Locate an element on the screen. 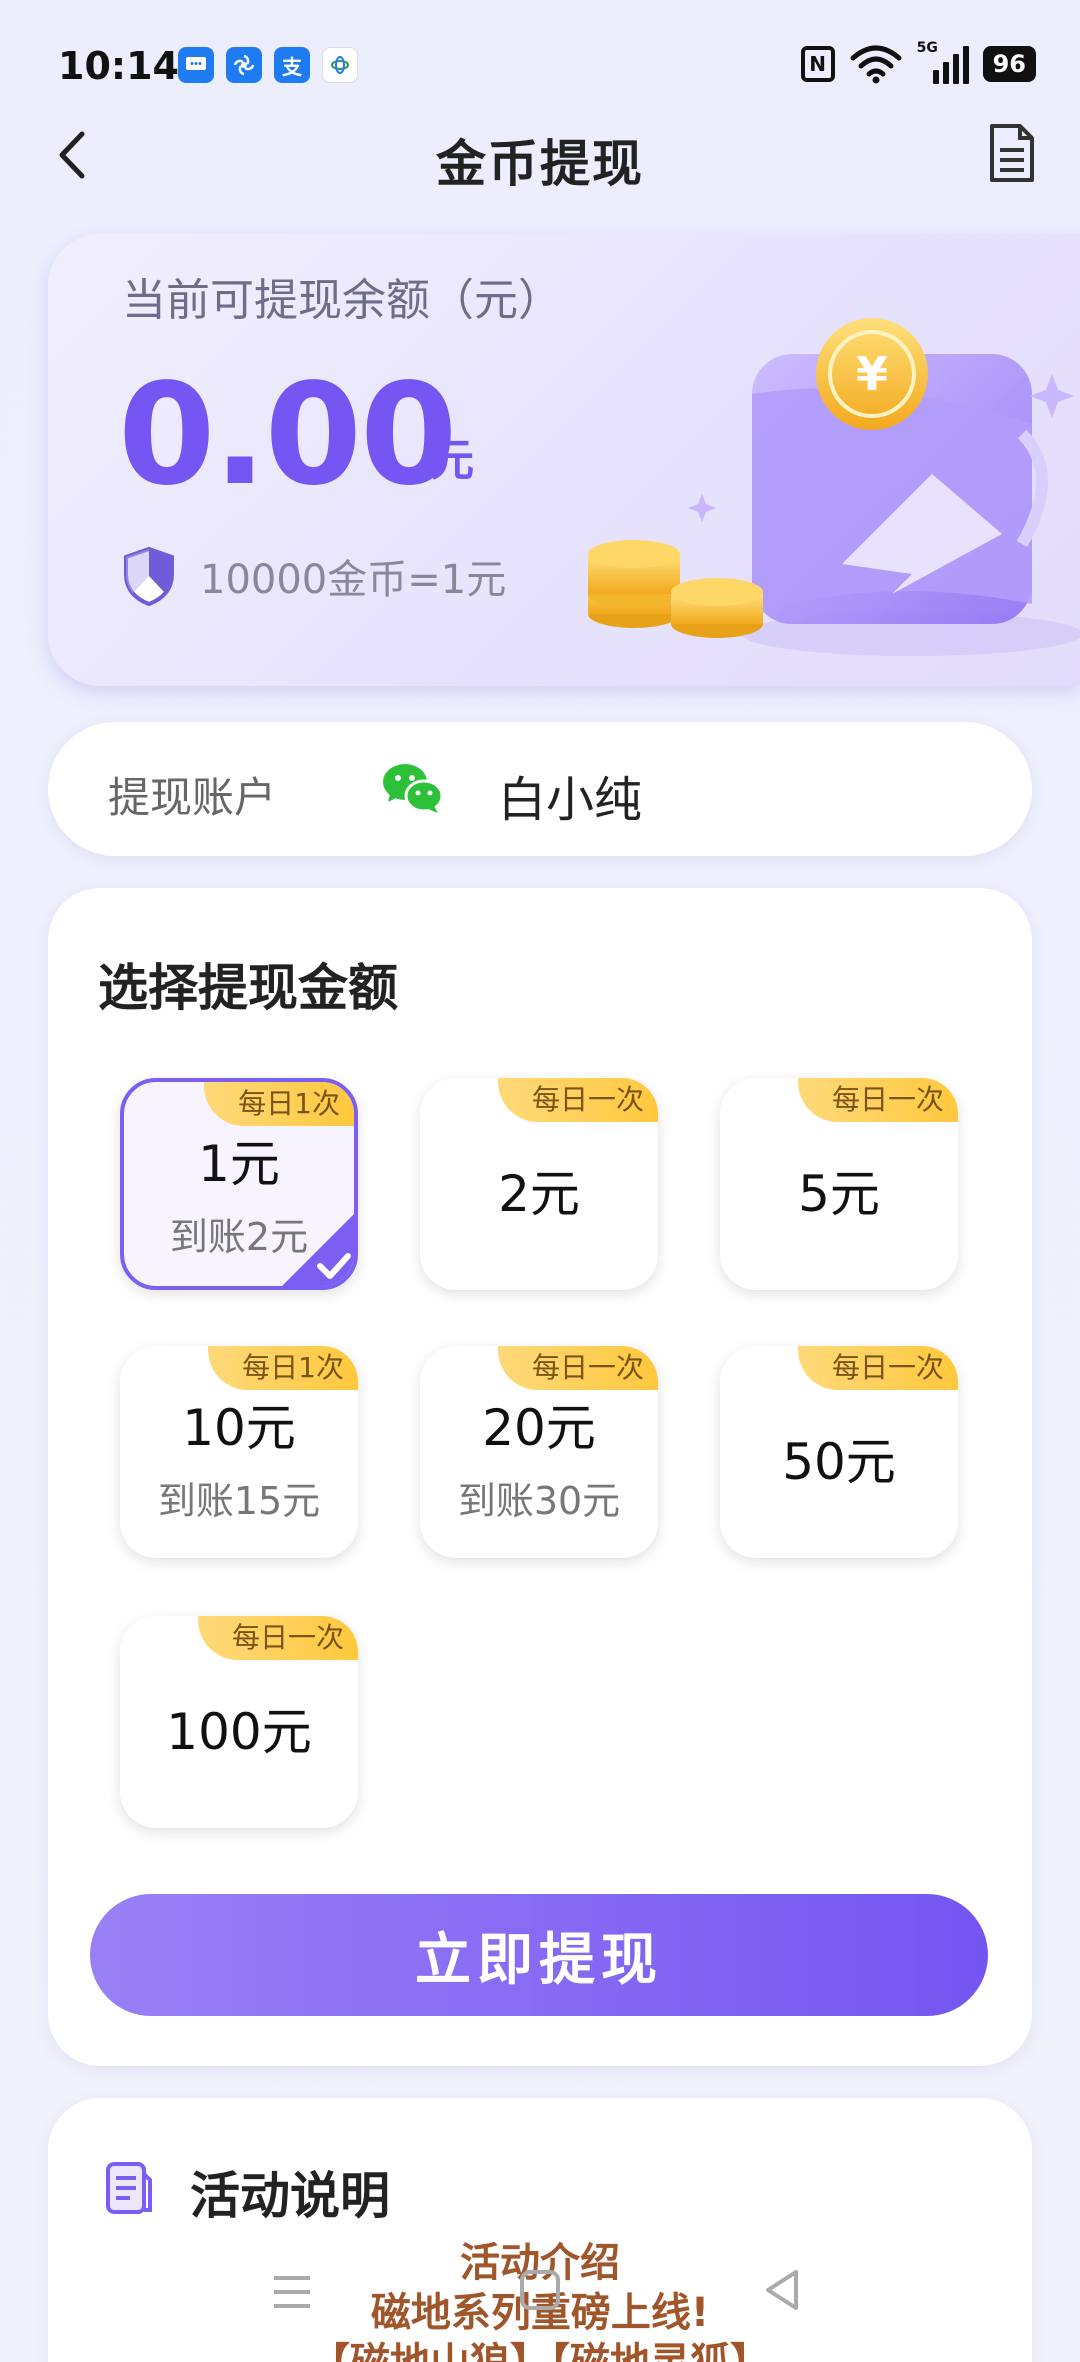 The width and height of the screenshot is (1080, 2362). withdraw-now-button: 立即提现 is located at coordinates (539, 1955).